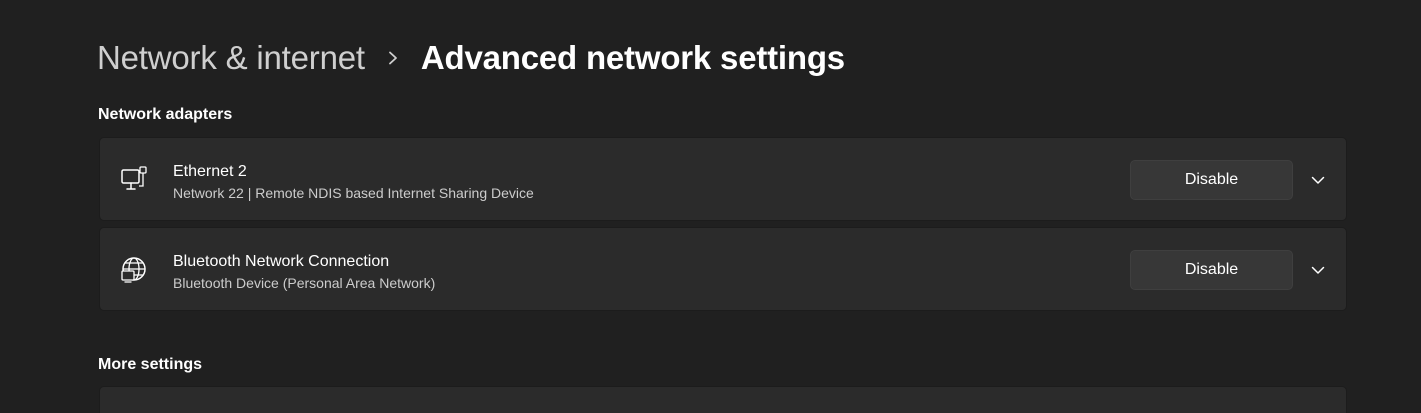 The width and height of the screenshot is (1421, 413). Describe the element at coordinates (150, 364) in the screenshot. I see `more-settings-heading: More settings` at that location.